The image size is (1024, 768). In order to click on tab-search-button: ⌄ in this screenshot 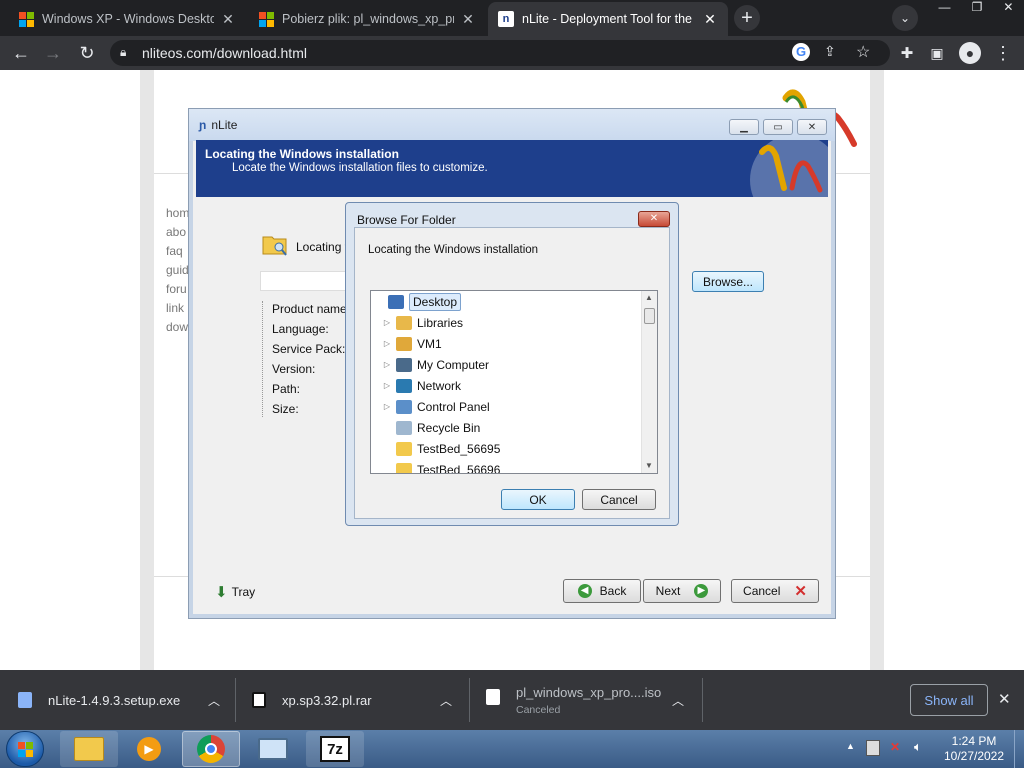, I will do `click(905, 18)`.